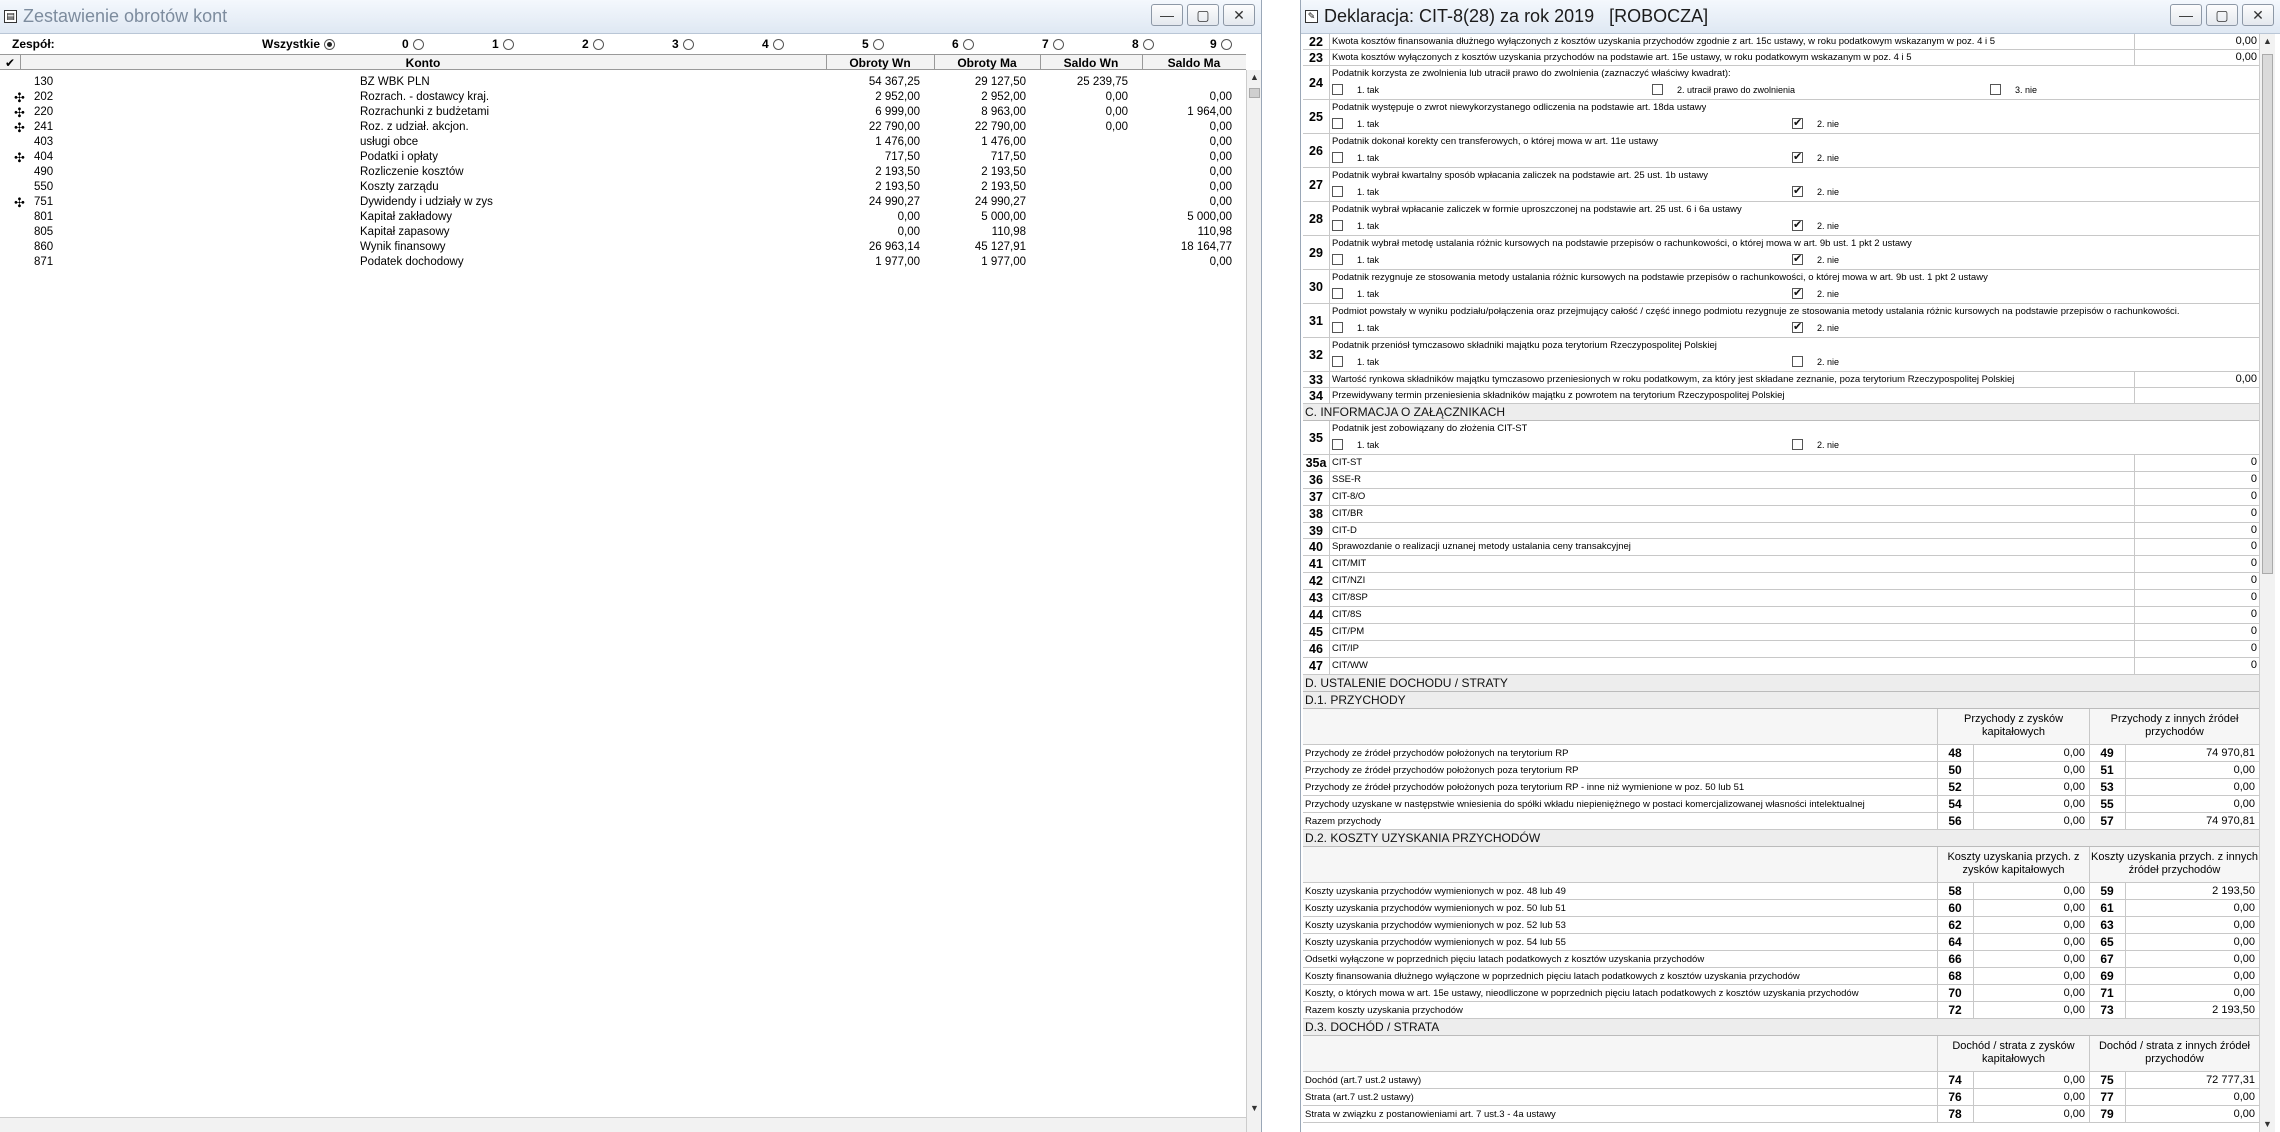 The width and height of the screenshot is (2280, 1132). Describe the element at coordinates (623, 233) in the screenshot. I see `table-row: 805 Kapitał zapasowy 0,00 110,98 110,98` at that location.